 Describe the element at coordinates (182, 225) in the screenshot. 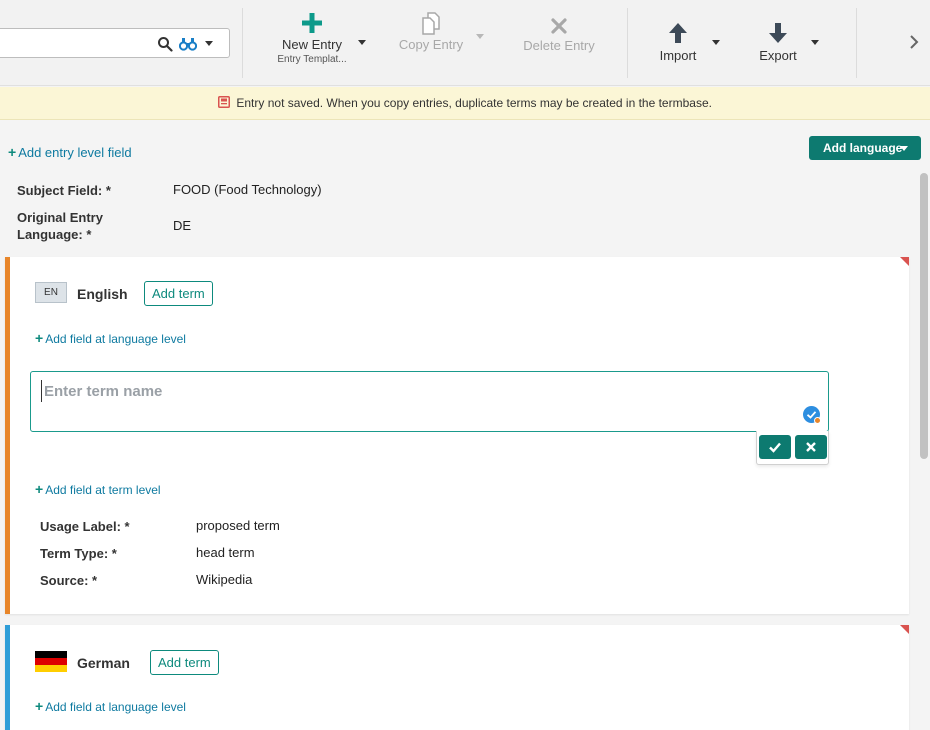

I see `original-entry-language-value: DE` at that location.